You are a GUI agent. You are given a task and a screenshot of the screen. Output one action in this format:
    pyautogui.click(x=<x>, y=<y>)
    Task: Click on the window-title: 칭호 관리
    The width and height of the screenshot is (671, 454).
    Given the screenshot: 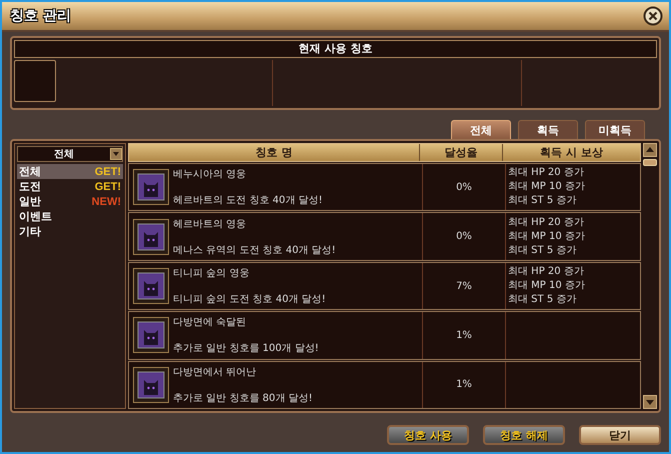 What is the action you would take?
    pyautogui.click(x=40, y=16)
    